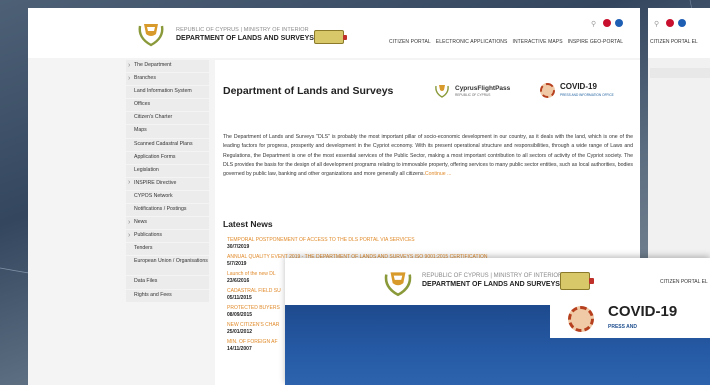 The height and width of the screenshot is (385, 710). Describe the element at coordinates (167, 105) in the screenshot. I see `sidebar-item: Offices` at that location.